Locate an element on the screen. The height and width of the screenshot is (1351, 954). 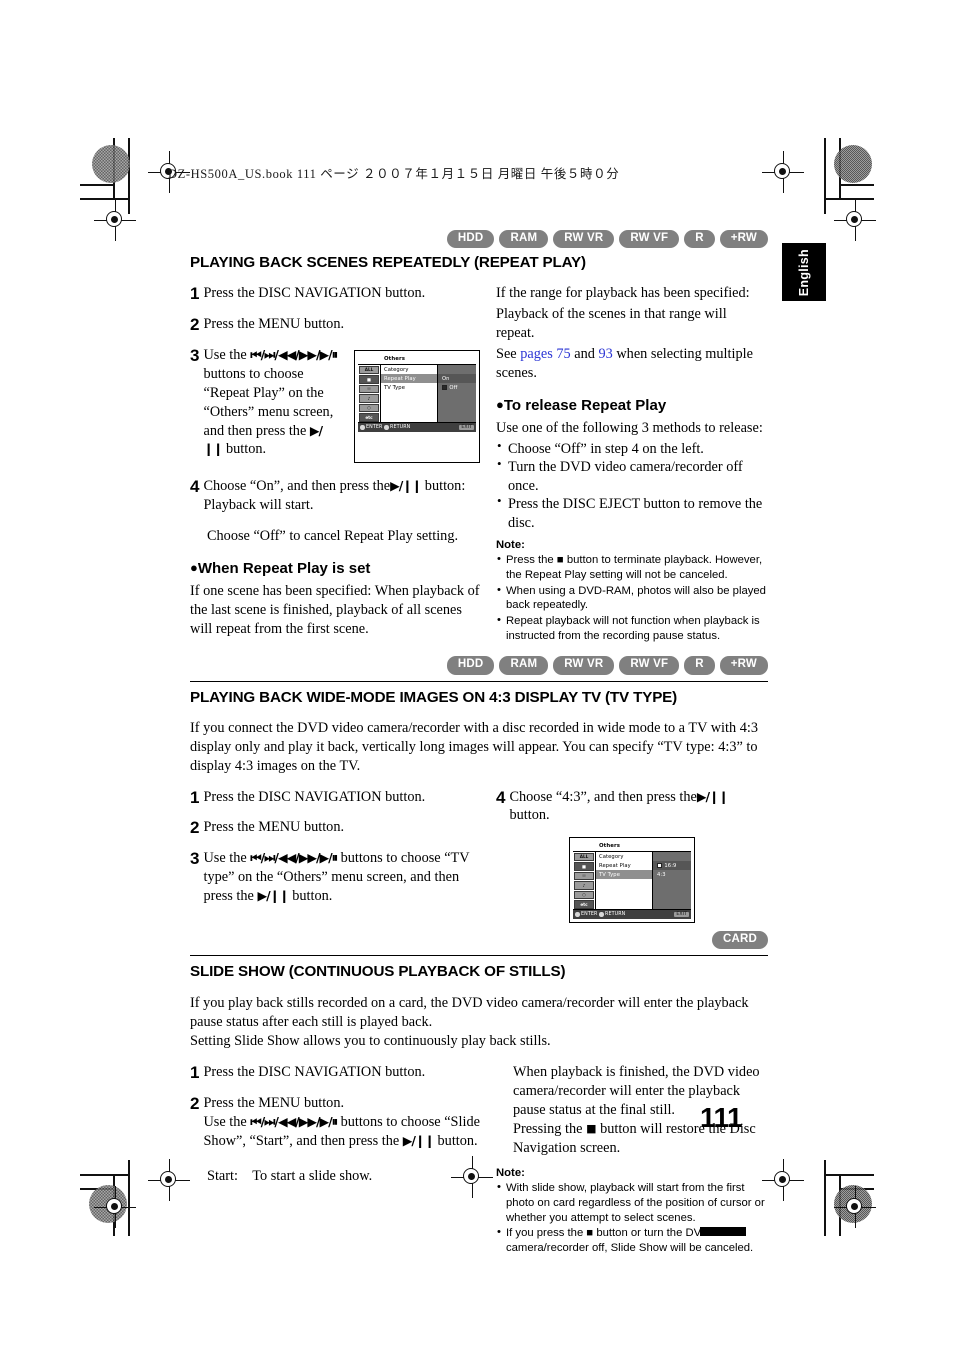
badge-card: CARD is located at coordinates (739, 940).